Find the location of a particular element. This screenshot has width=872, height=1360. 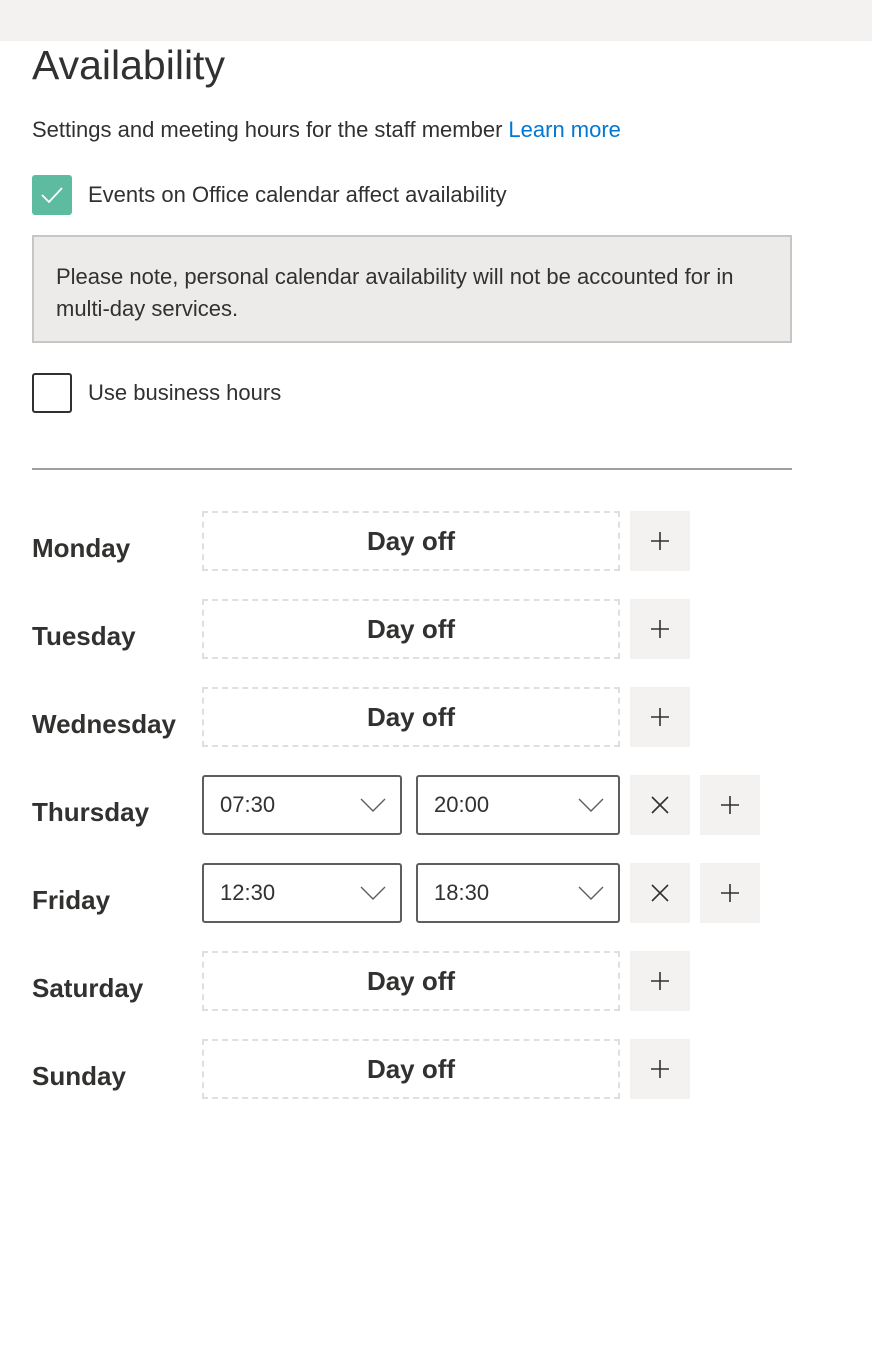

end-time-value: 18:30 is located at coordinates (462, 892).